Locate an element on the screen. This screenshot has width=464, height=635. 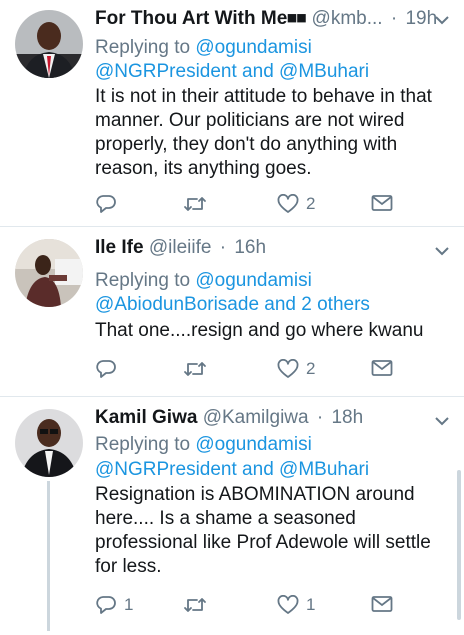
display-name: Kamil Giwa is located at coordinates (146, 417).